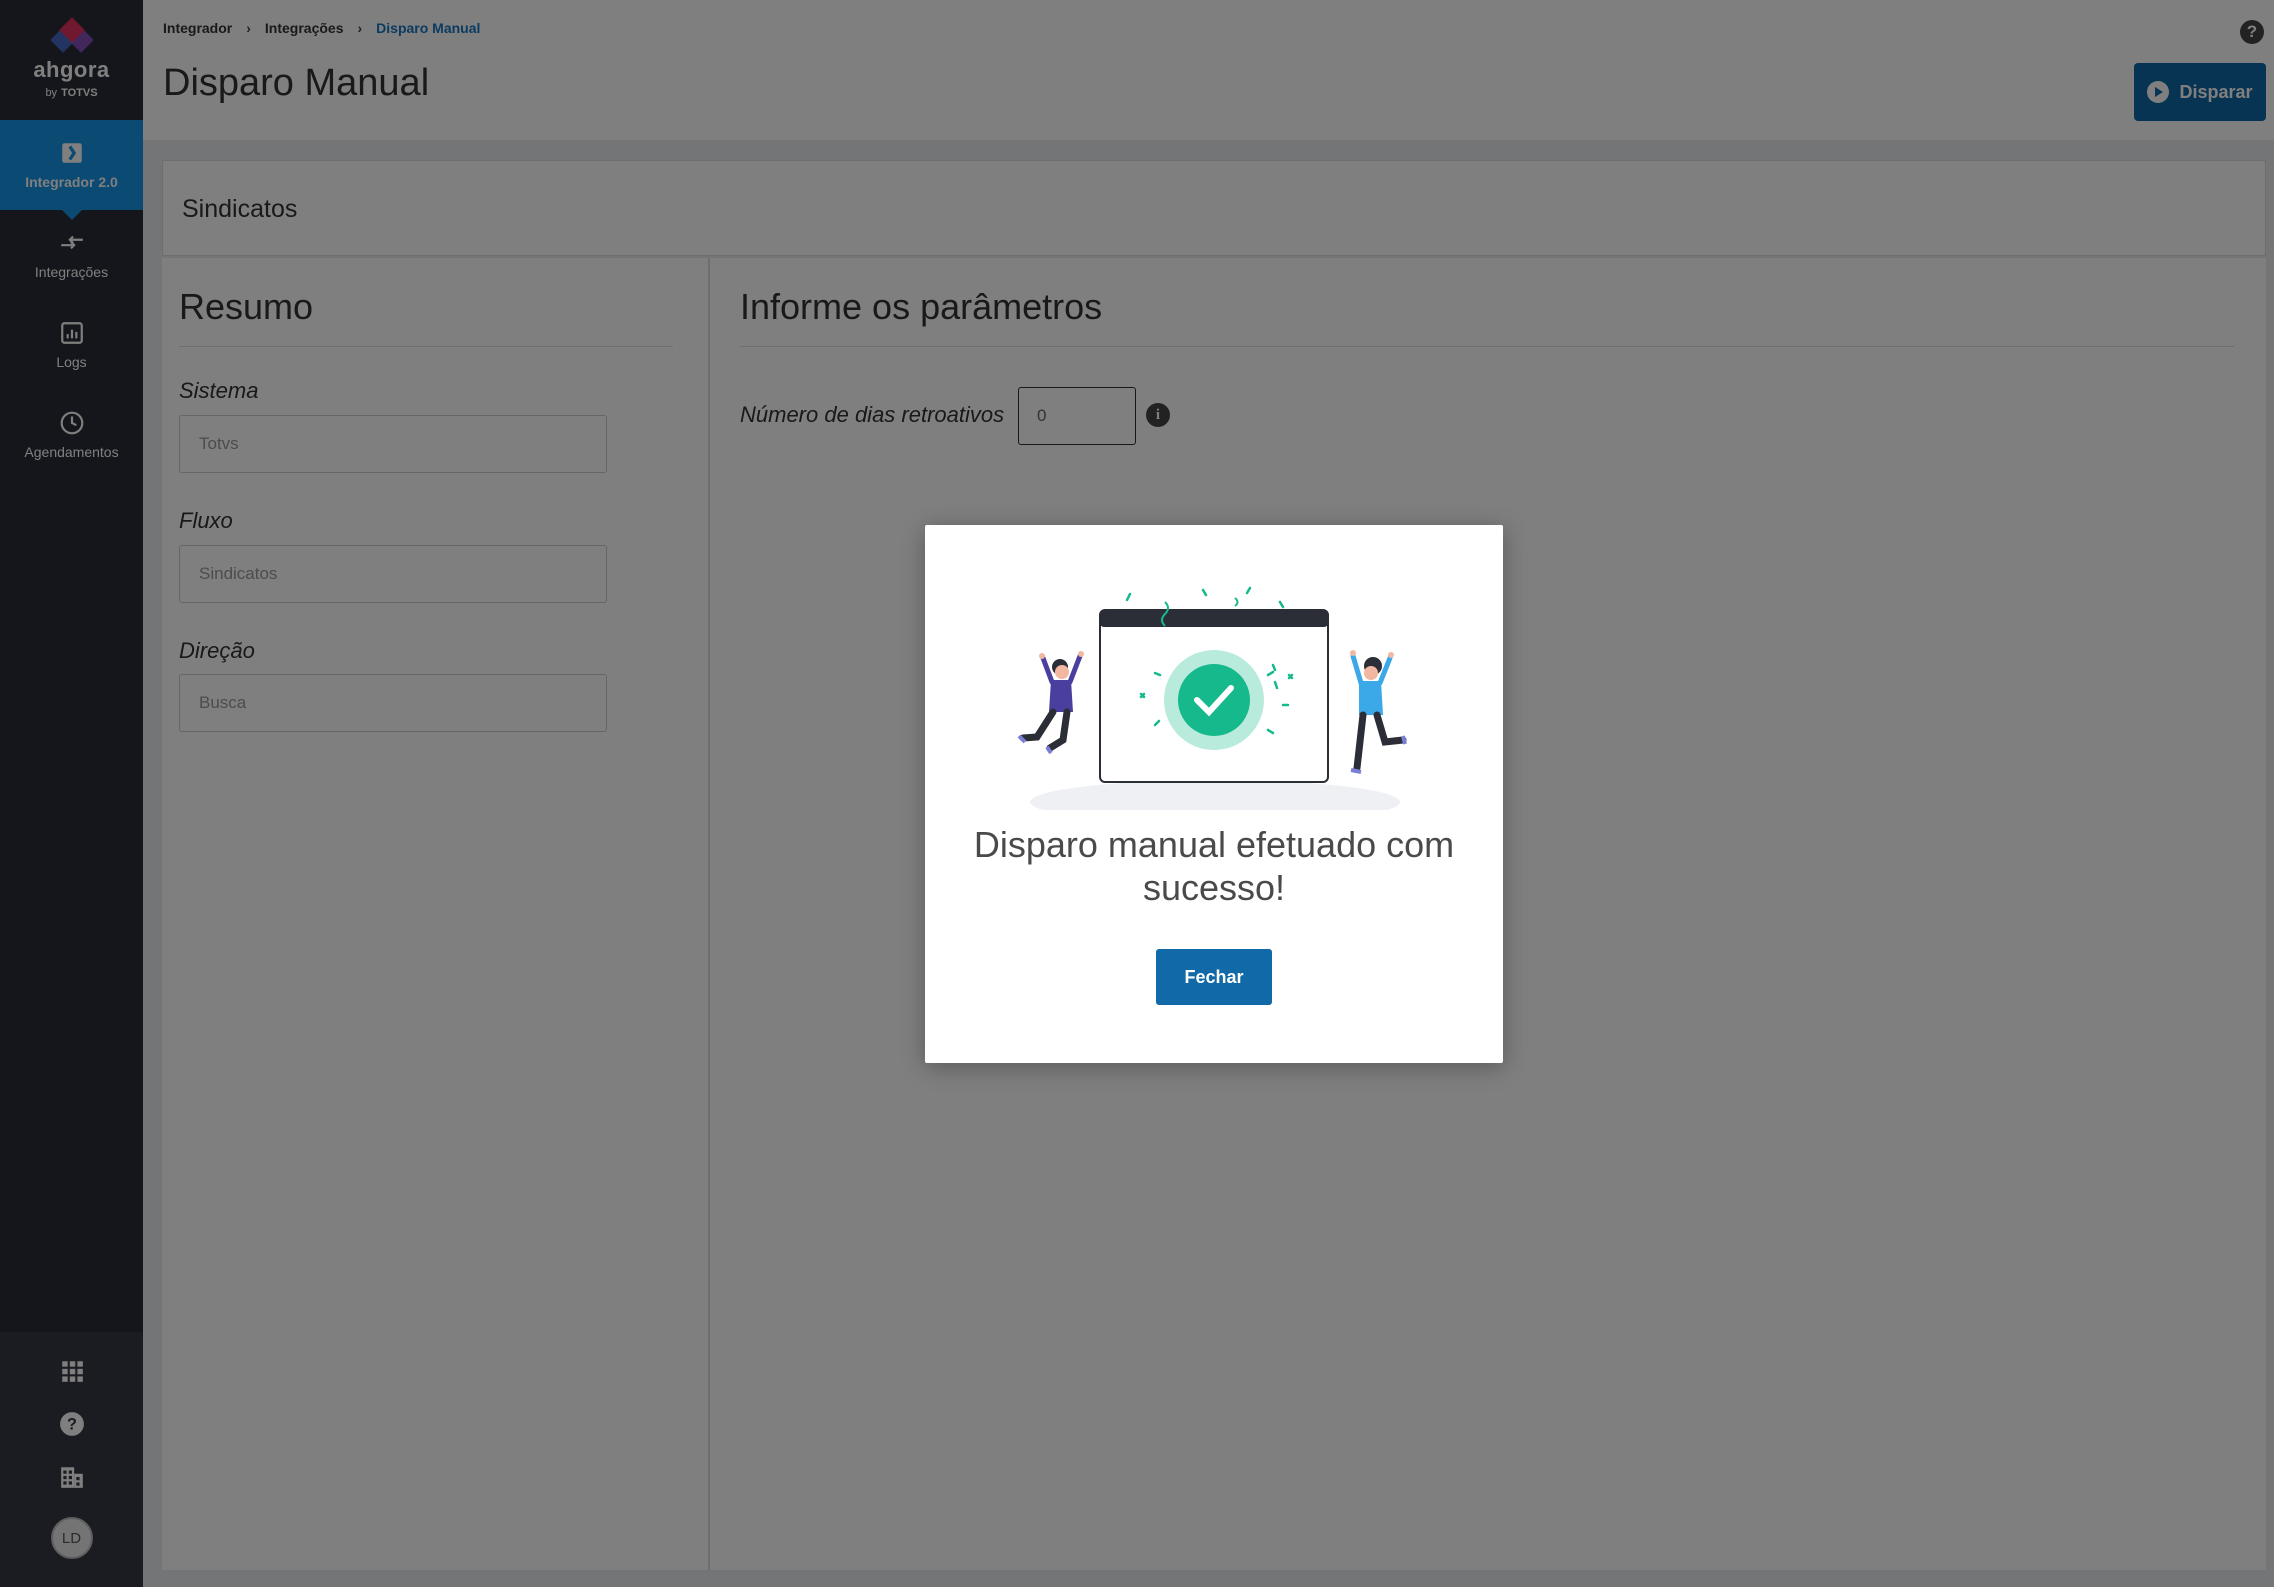 The image size is (2274, 1587). I want to click on fechar-button: Fechar, so click(1214, 977).